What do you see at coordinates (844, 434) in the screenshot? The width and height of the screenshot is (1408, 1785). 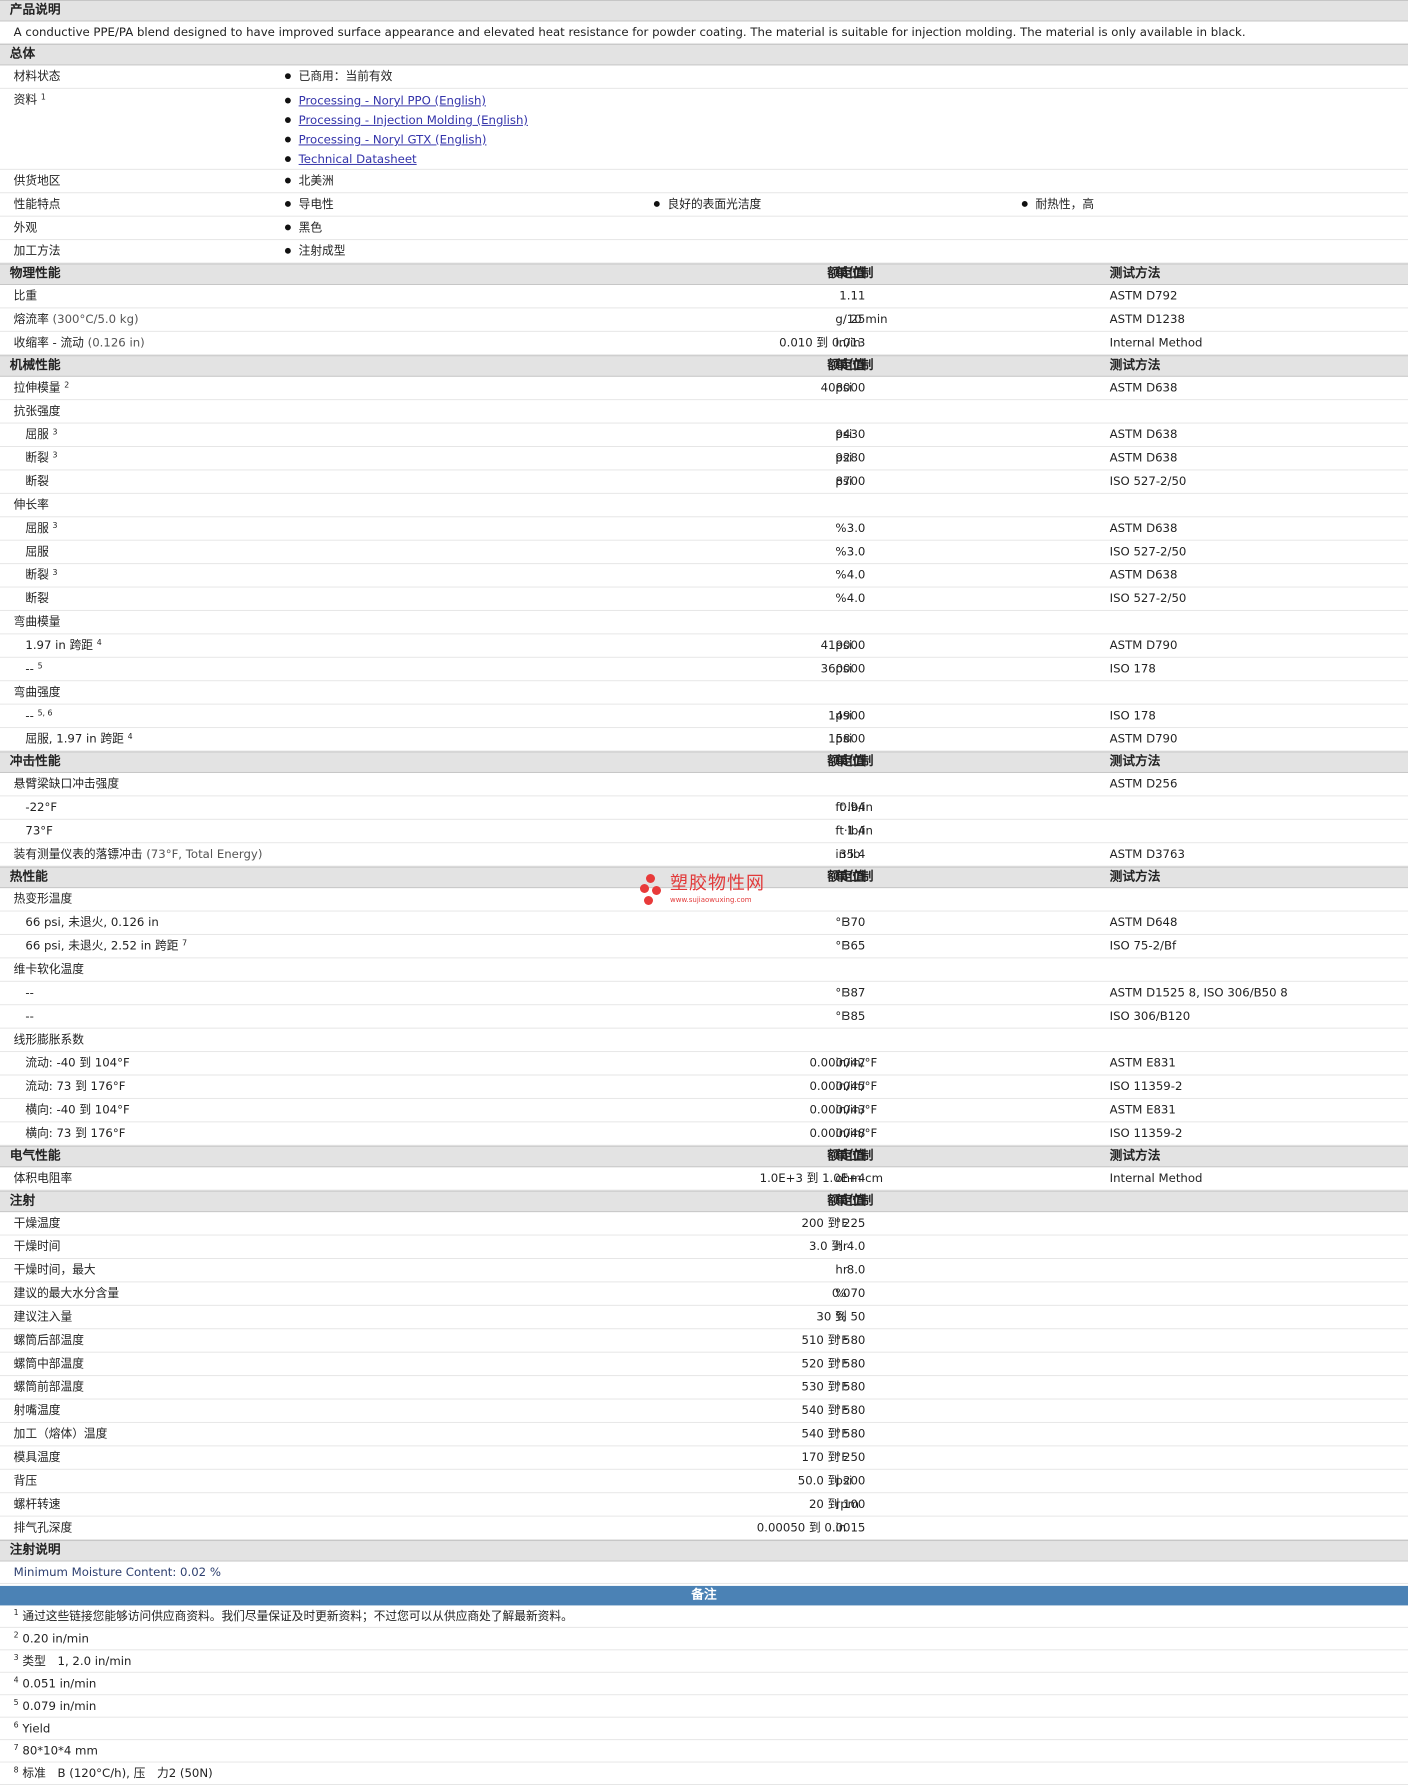 I see `unit-value: psi` at bounding box center [844, 434].